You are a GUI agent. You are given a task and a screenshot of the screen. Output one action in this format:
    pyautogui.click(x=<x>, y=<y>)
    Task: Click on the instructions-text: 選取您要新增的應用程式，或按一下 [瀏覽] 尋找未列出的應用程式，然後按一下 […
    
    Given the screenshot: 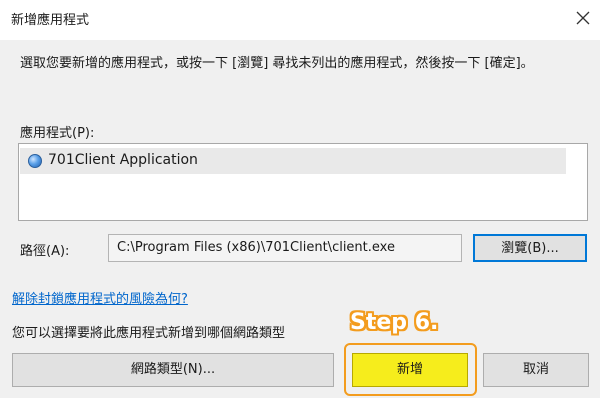 What is the action you would take?
    pyautogui.click(x=277, y=63)
    